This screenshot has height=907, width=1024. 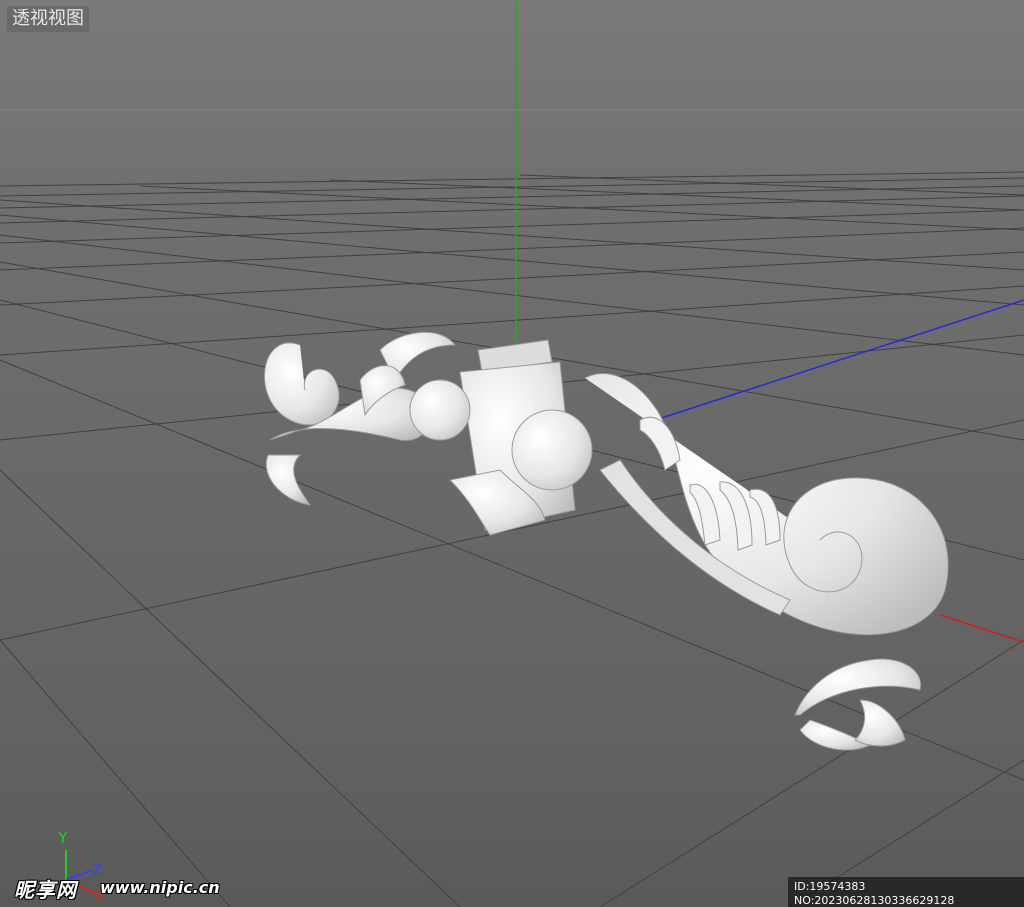 I want to click on viewport-label: 透视视图, so click(x=48, y=19).